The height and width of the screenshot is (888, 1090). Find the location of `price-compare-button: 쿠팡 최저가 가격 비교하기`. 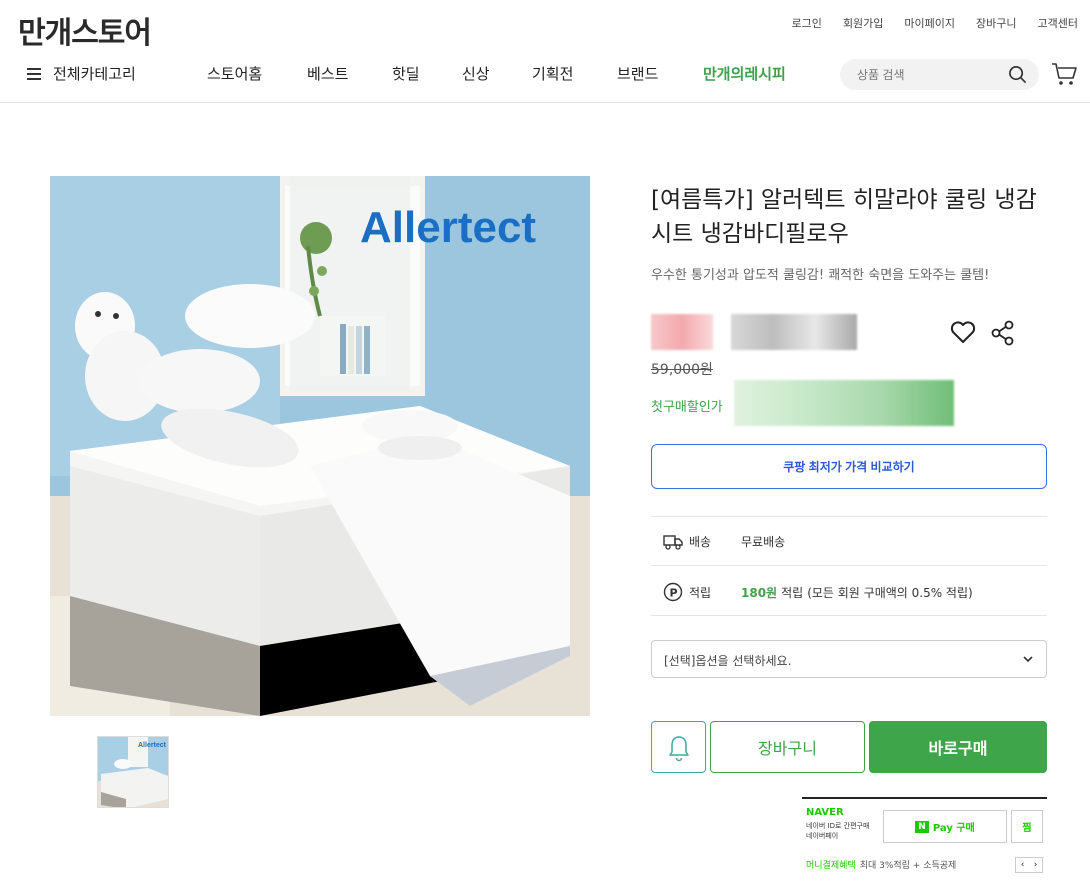

price-compare-button: 쿠팡 최저가 가격 비교하기 is located at coordinates (849, 466).